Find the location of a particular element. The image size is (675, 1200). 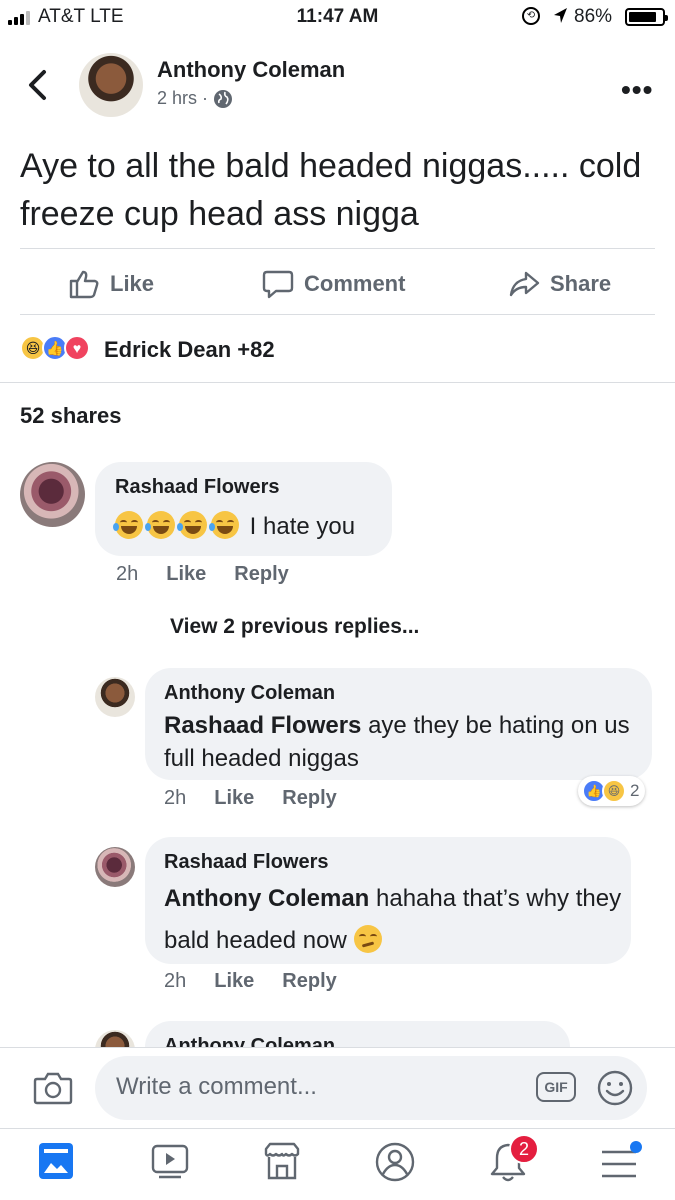

menu-hamburger-icon is located at coordinates (619, 1164).